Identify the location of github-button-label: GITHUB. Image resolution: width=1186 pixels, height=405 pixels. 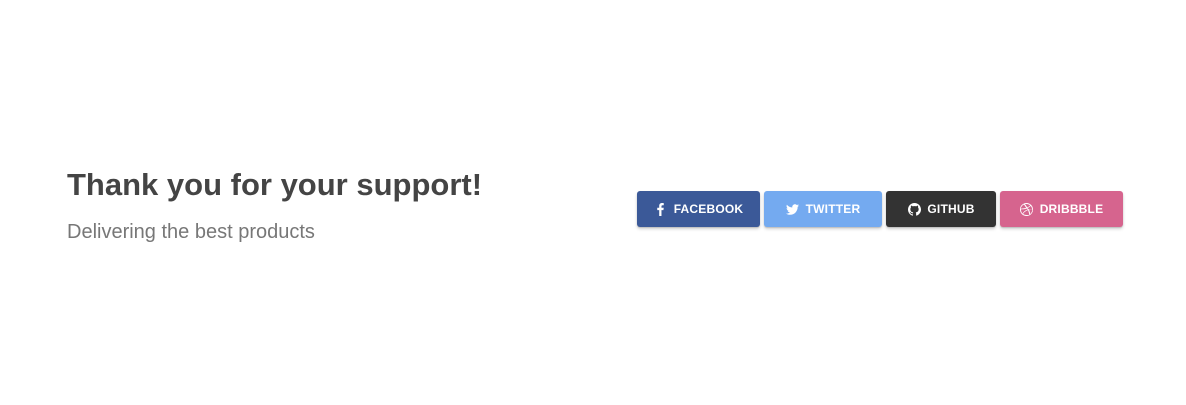
(951, 209).